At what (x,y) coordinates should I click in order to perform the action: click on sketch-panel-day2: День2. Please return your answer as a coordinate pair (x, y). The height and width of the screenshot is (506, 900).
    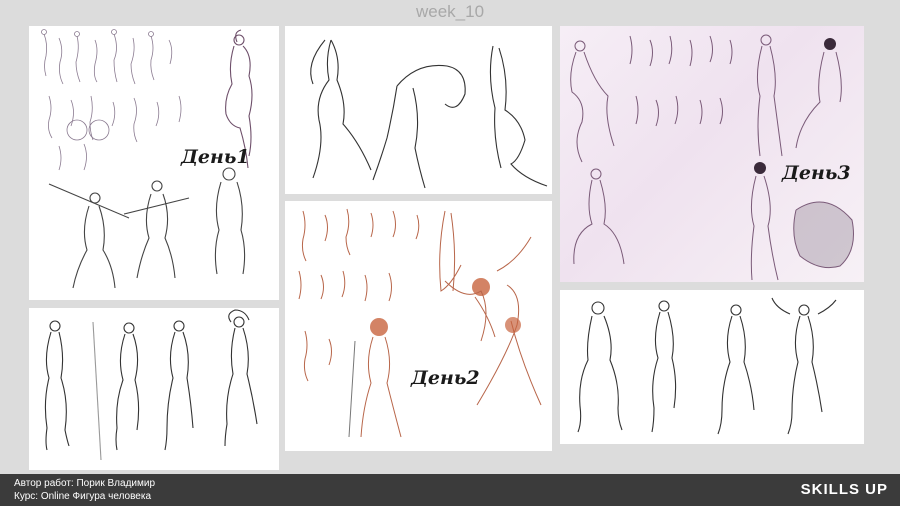
    Looking at the image, I should click on (418, 326).